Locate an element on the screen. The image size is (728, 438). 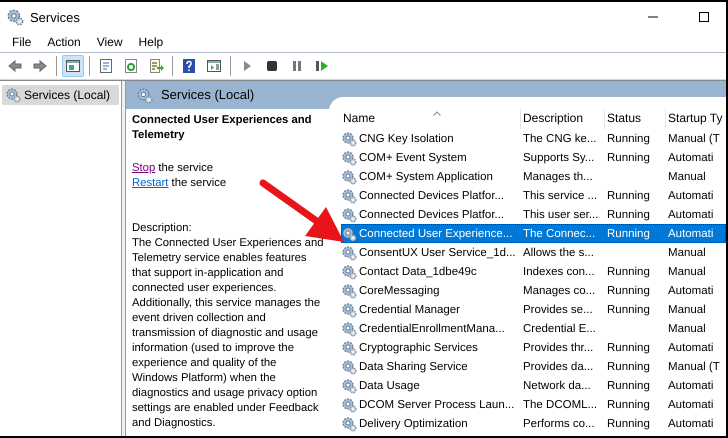
properties-icon is located at coordinates (106, 66).